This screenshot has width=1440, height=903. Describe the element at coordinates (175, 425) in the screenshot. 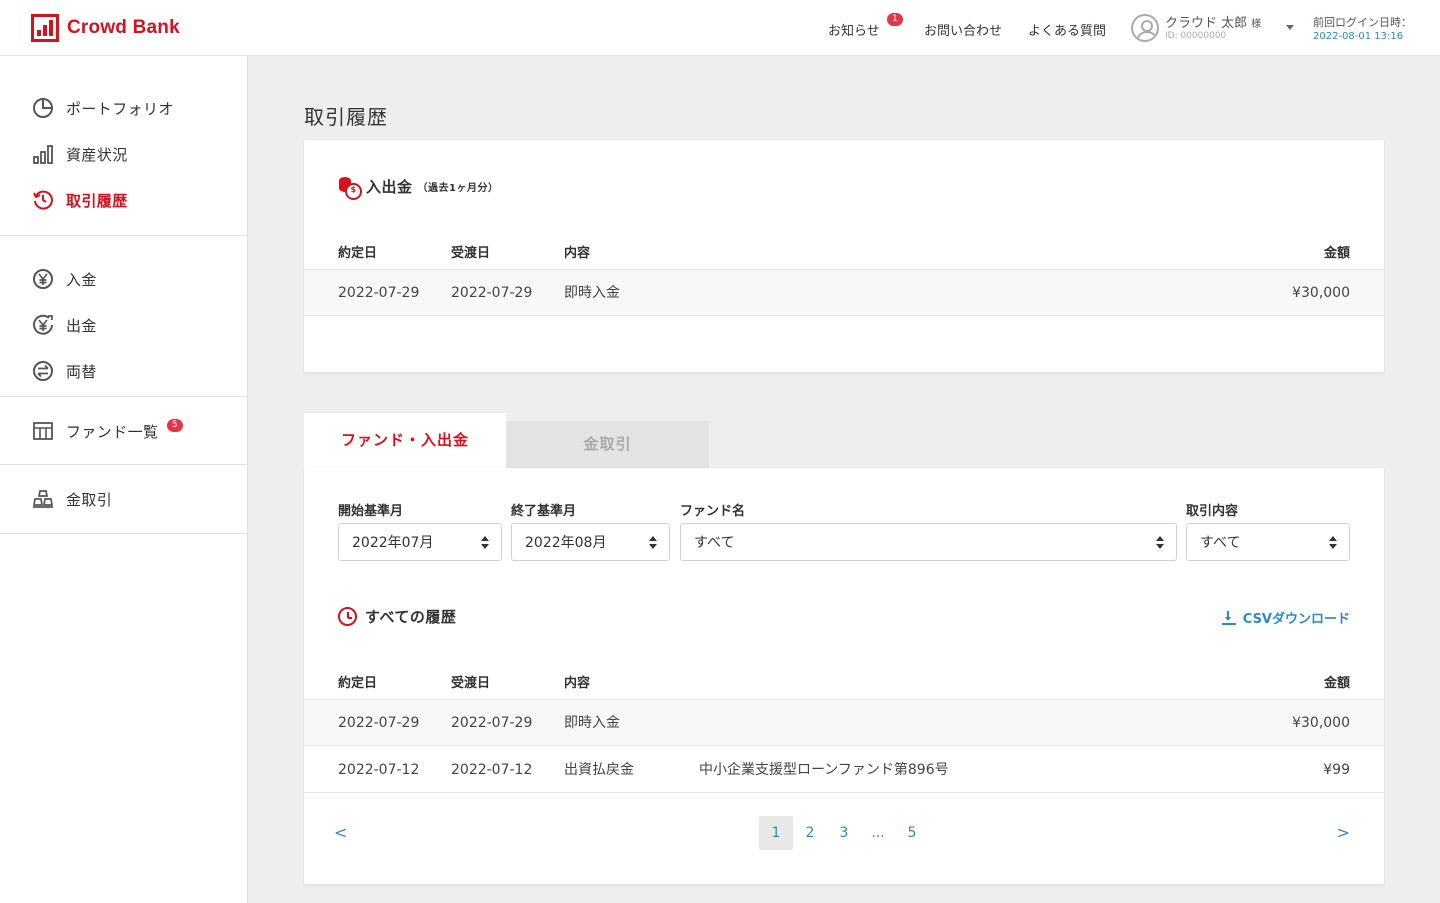

I see `fund-count-badge: 5` at that location.